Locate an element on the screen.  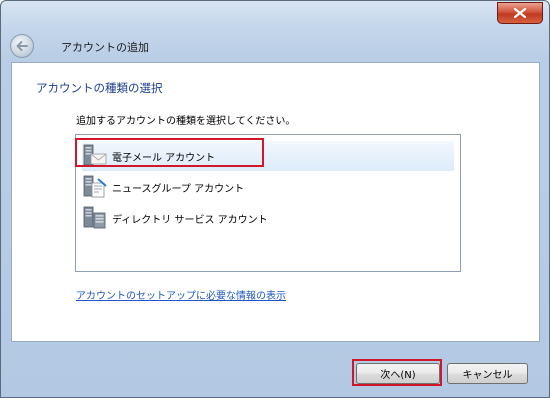
list-item-label: ニュースグループ アカウント is located at coordinates (178, 189).